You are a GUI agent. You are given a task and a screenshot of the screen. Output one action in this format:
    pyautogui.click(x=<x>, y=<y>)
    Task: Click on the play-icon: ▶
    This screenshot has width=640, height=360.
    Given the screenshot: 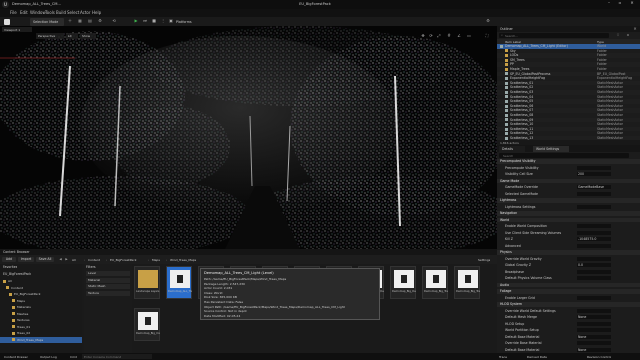 What is the action you would take?
    pyautogui.click(x=136, y=22)
    